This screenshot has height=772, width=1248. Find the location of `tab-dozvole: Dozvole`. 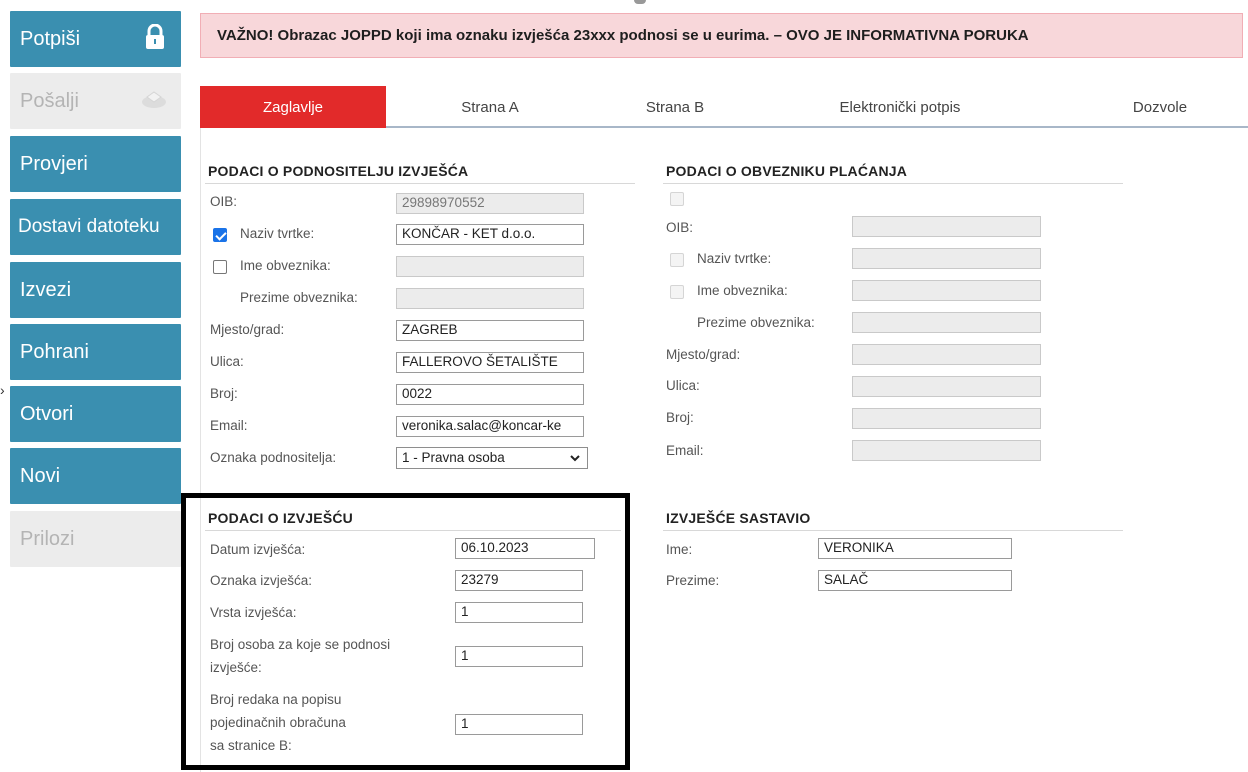

tab-dozvole: Dozvole is located at coordinates (1160, 107).